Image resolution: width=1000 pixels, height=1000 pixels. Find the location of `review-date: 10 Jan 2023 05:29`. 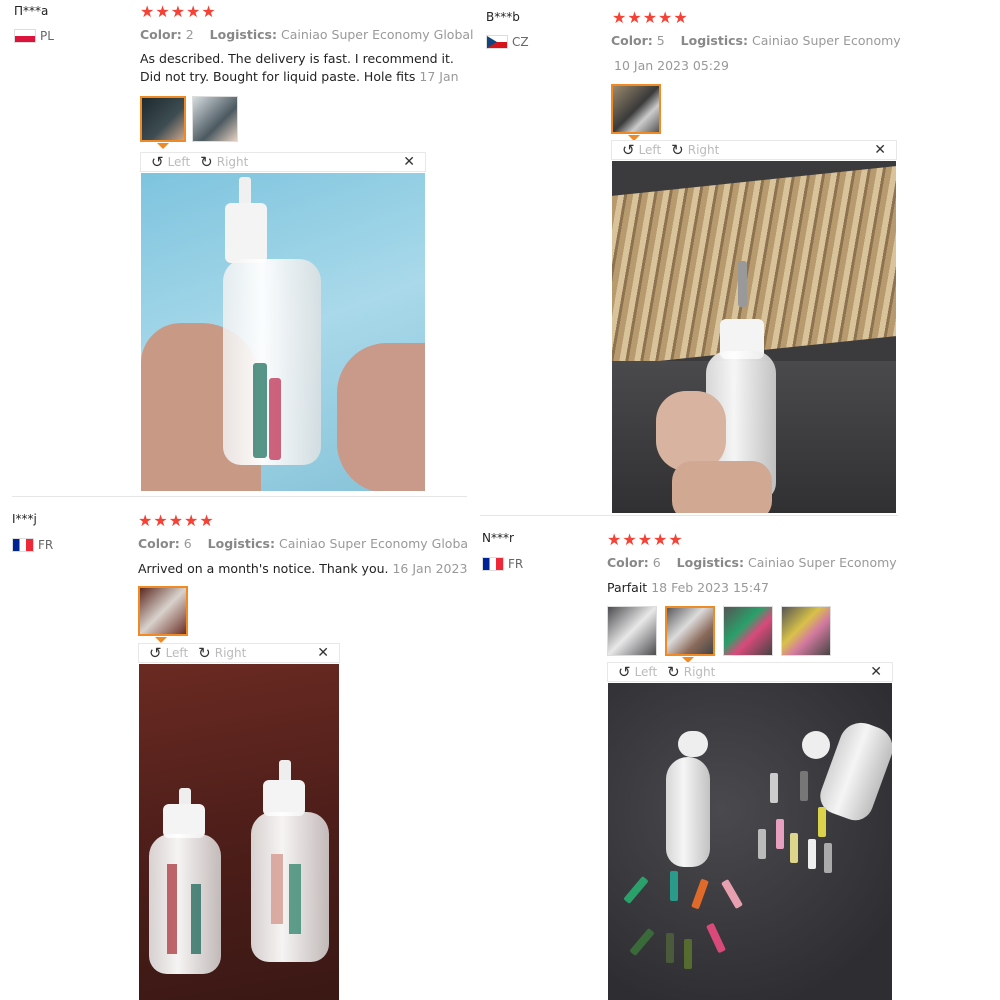

review-date: 10 Jan 2023 05:29 is located at coordinates (671, 65).